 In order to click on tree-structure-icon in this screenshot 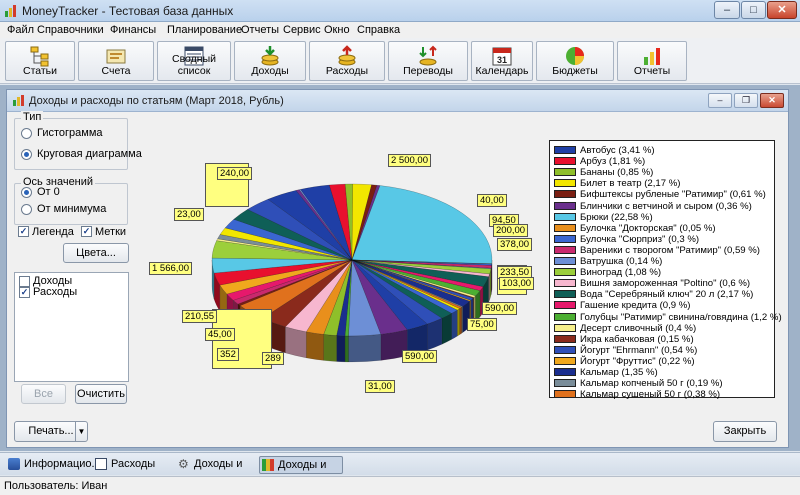, I will do `click(39, 56)`.